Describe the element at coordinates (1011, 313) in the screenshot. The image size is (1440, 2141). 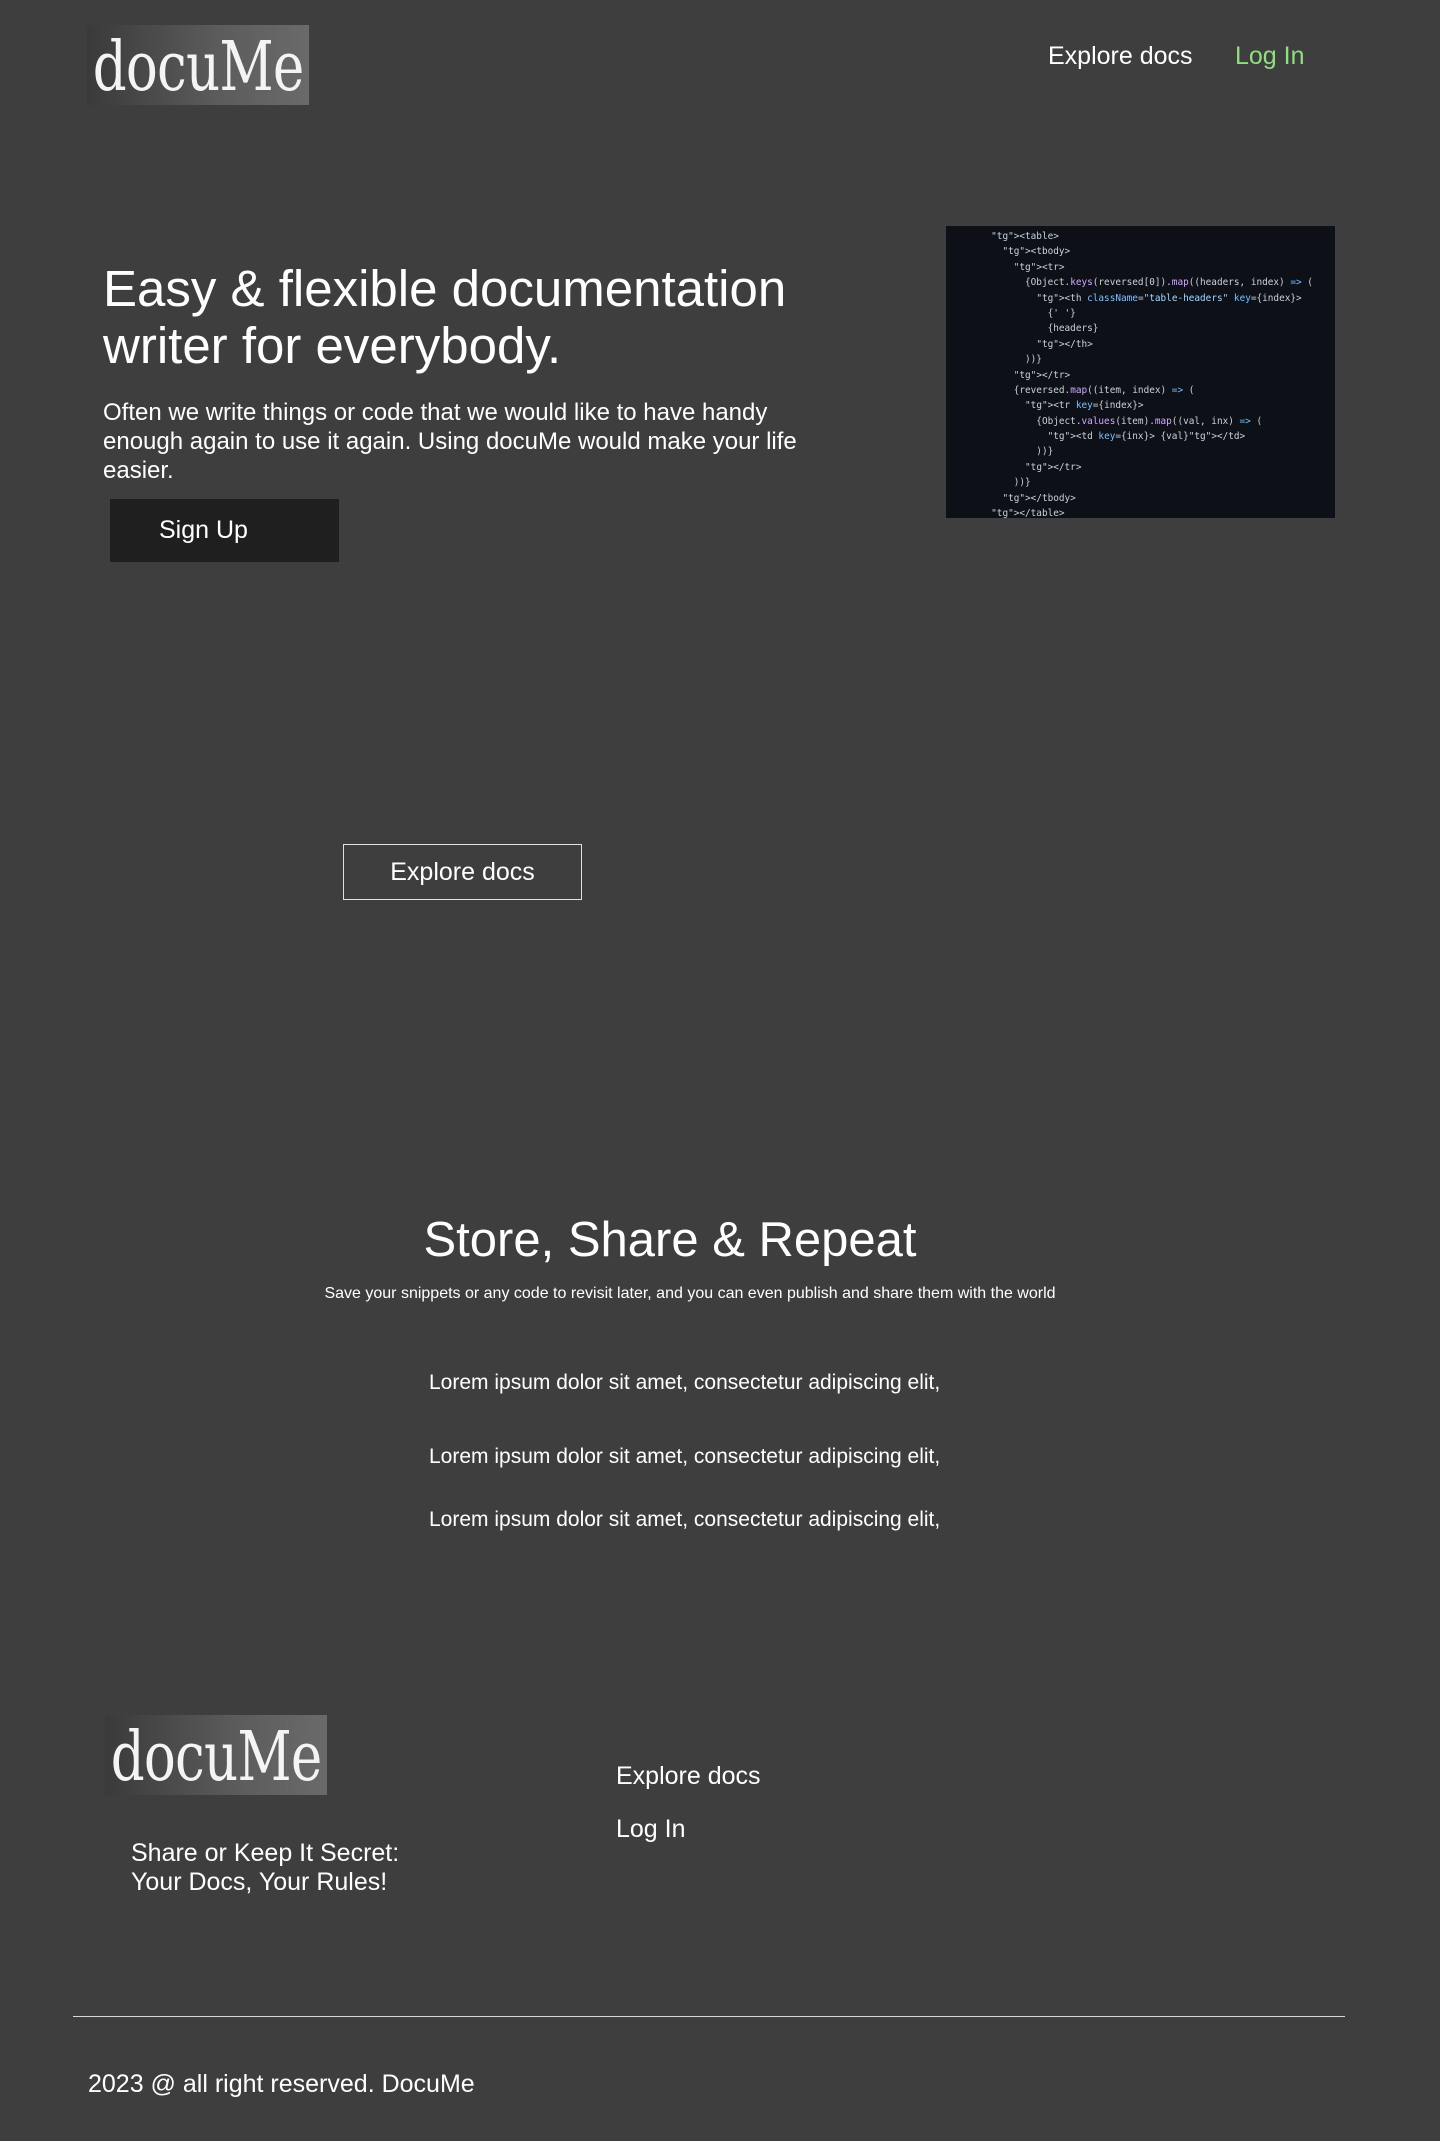
I see `code-line: {' '}` at that location.